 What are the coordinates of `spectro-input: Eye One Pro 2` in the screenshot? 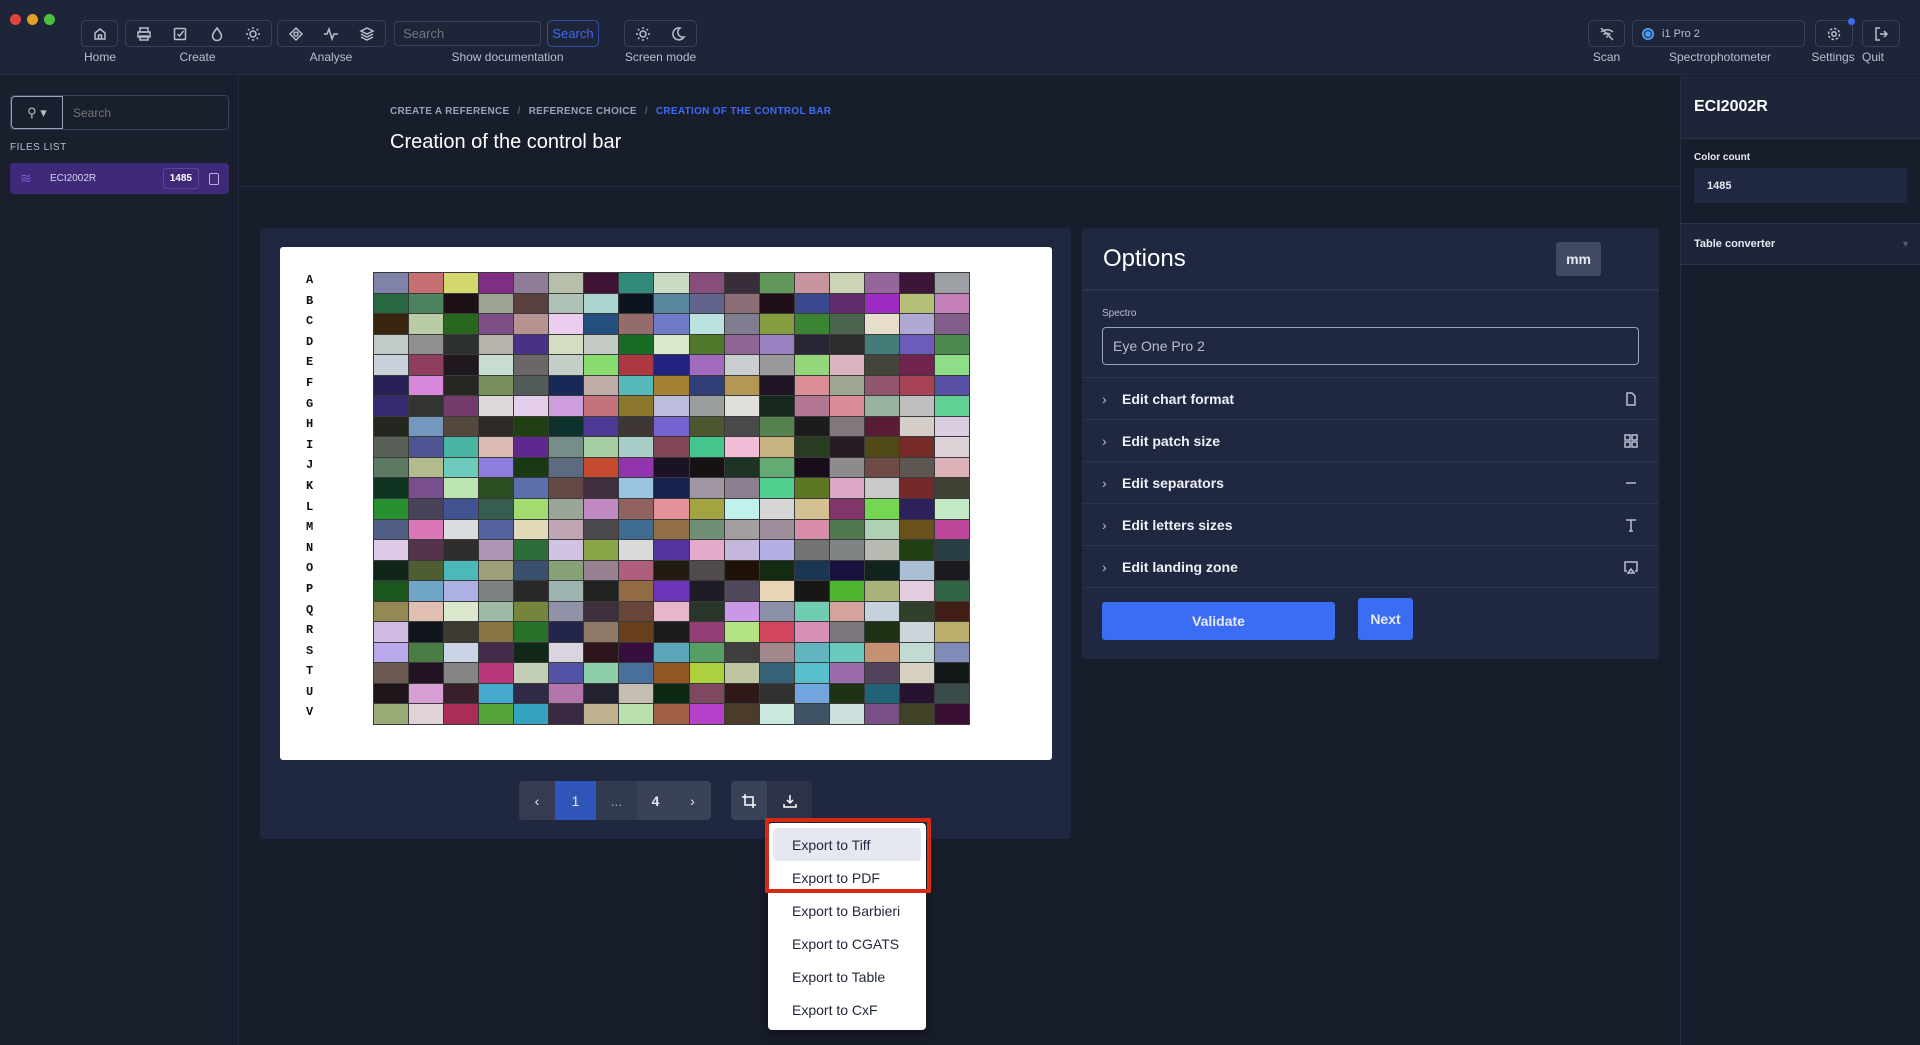 It's located at (1370, 346).